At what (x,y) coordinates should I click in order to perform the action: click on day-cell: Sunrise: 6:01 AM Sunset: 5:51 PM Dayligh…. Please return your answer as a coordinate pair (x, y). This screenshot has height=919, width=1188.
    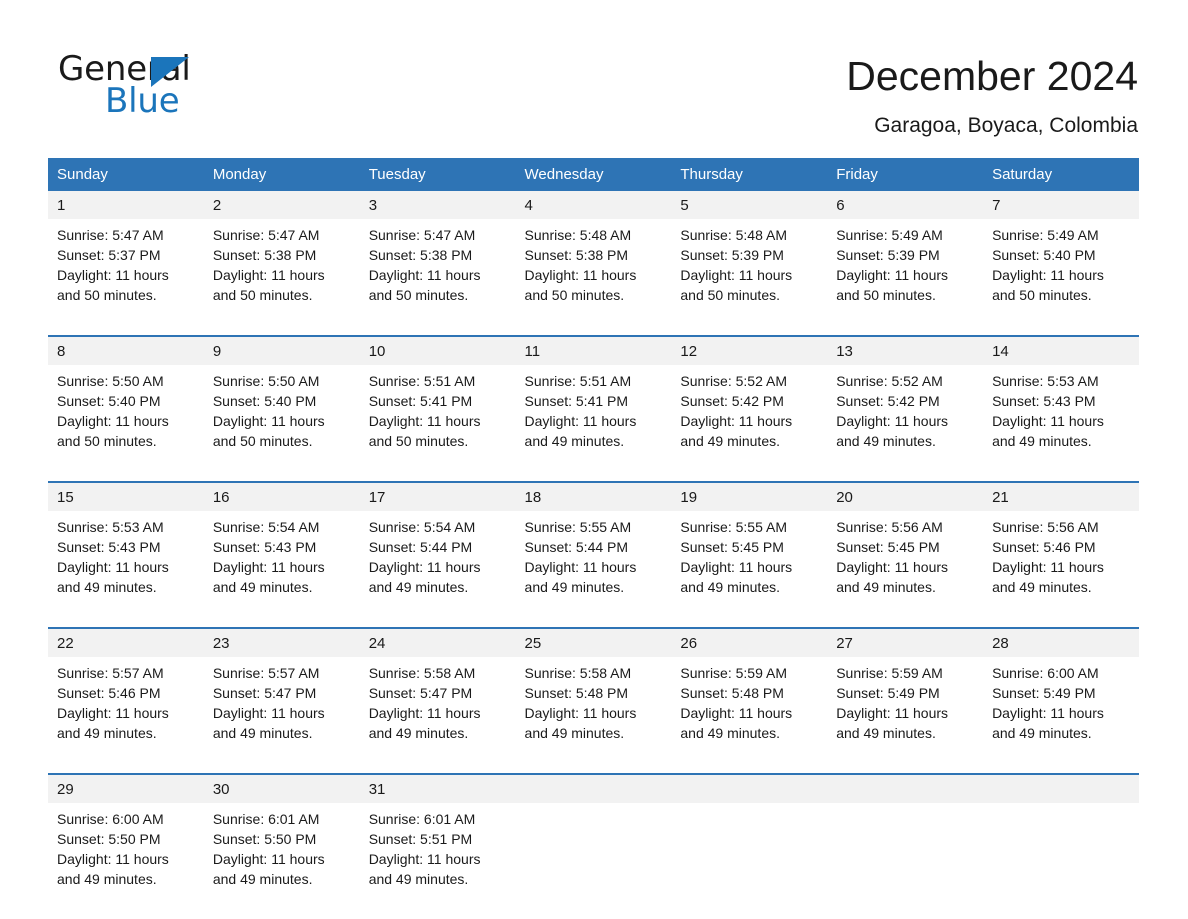
    Looking at the image, I should click on (437, 861).